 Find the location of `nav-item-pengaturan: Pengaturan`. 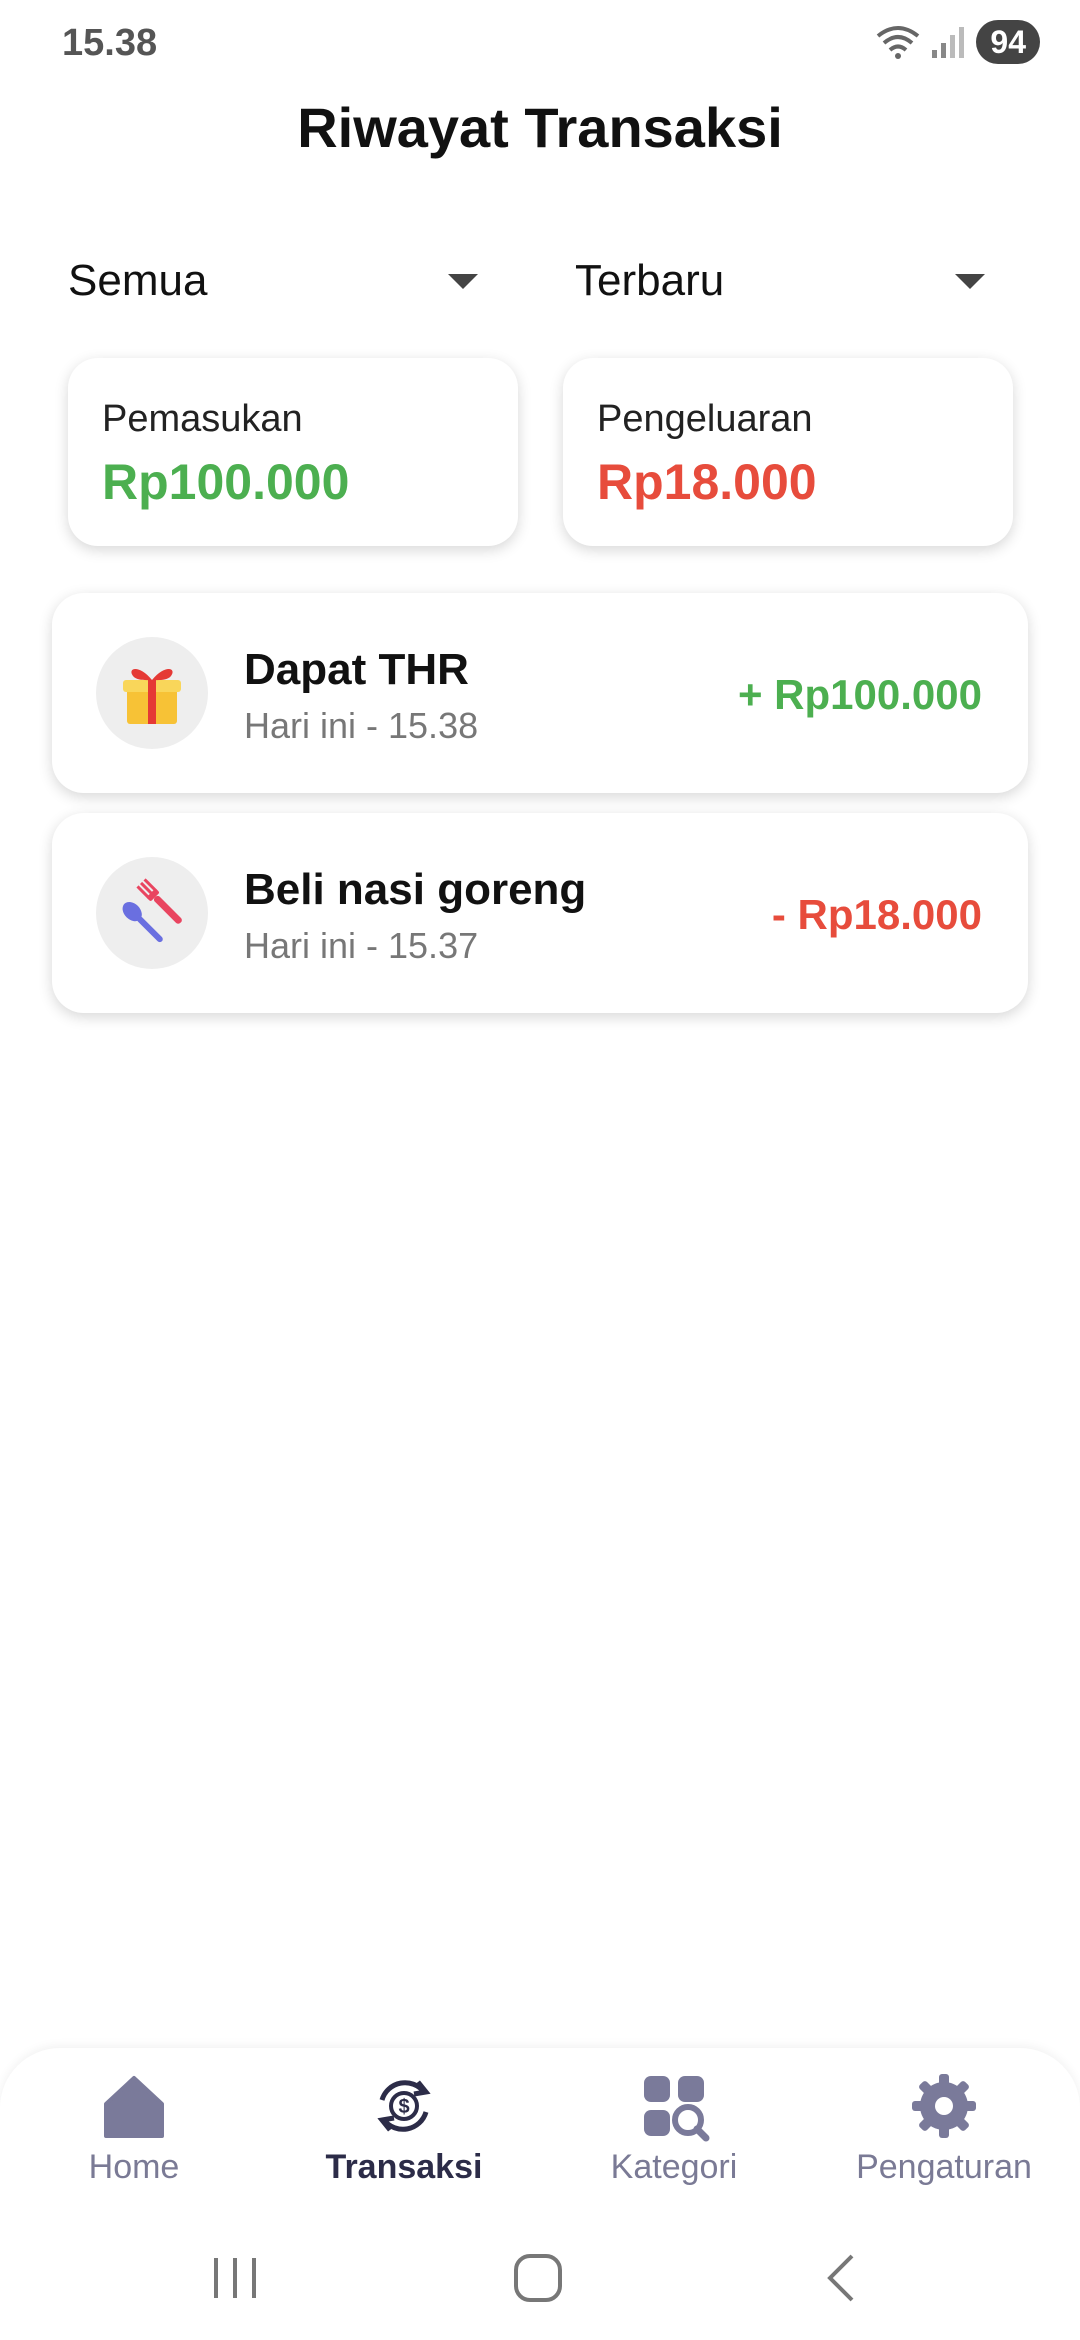

nav-item-pengaturan: Pengaturan is located at coordinates (944, 2128).